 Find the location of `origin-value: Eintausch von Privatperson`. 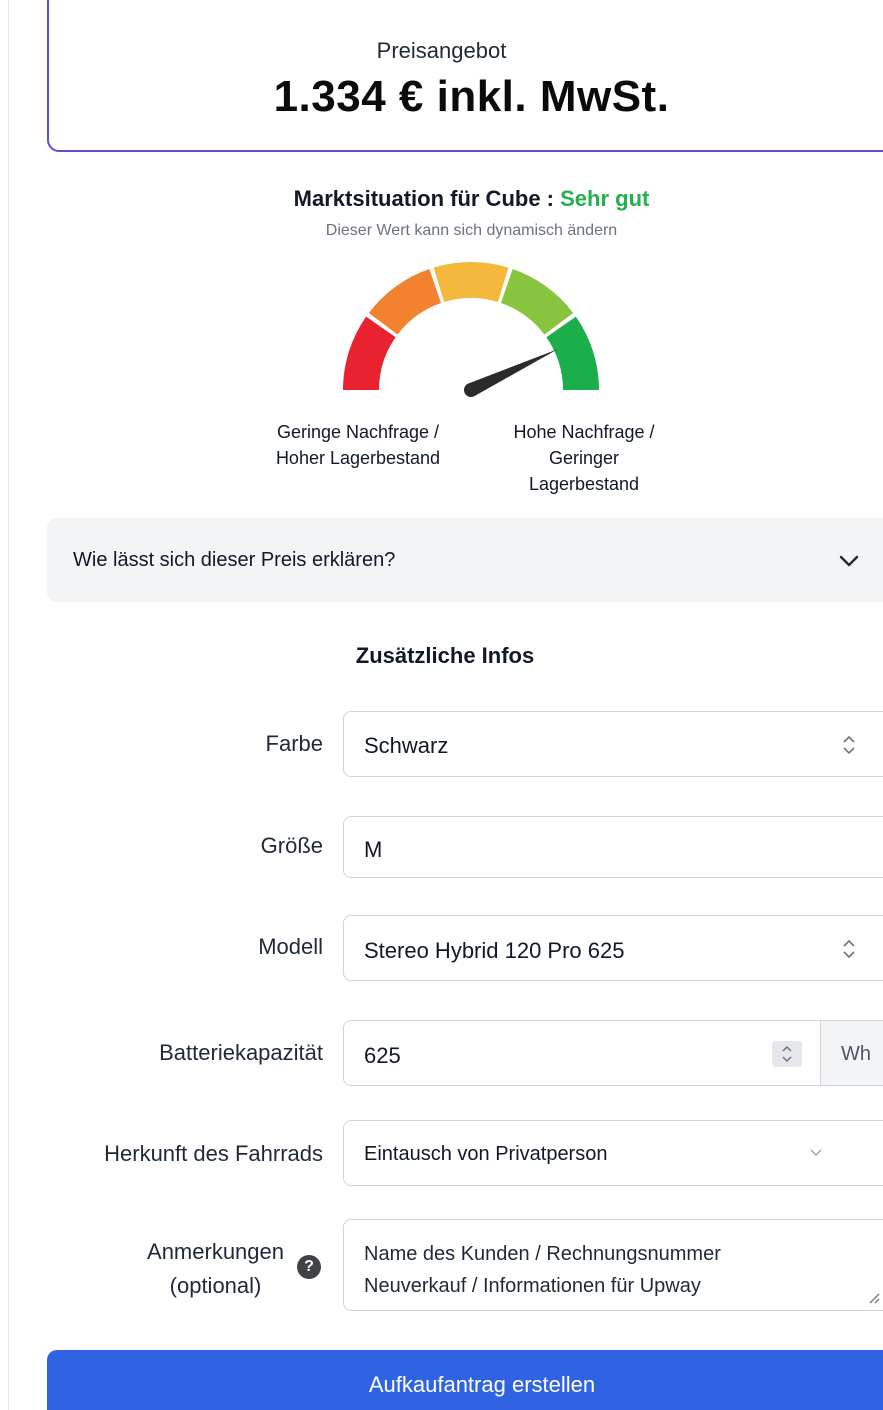

origin-value: Eintausch von Privatperson is located at coordinates (486, 1154).